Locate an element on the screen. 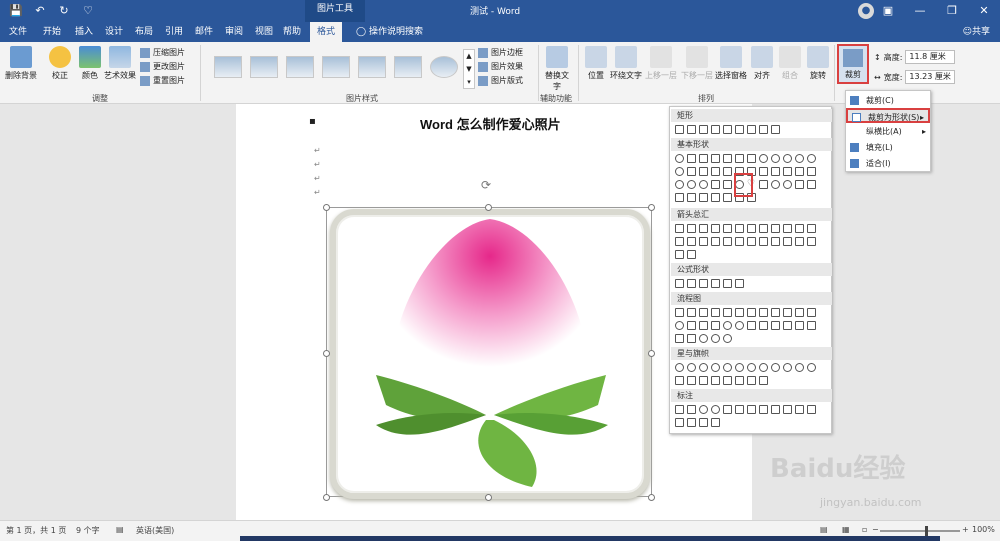  tab-view: 视图 is located at coordinates (264, 32).